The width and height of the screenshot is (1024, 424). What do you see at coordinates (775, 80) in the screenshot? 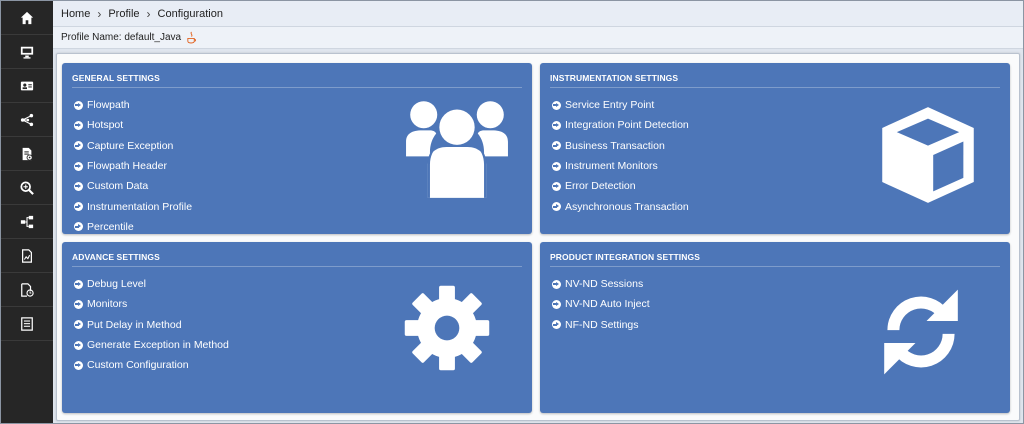
I see `instrumentation-settings-title: INSTRUMENTATION SETTINGS` at bounding box center [775, 80].